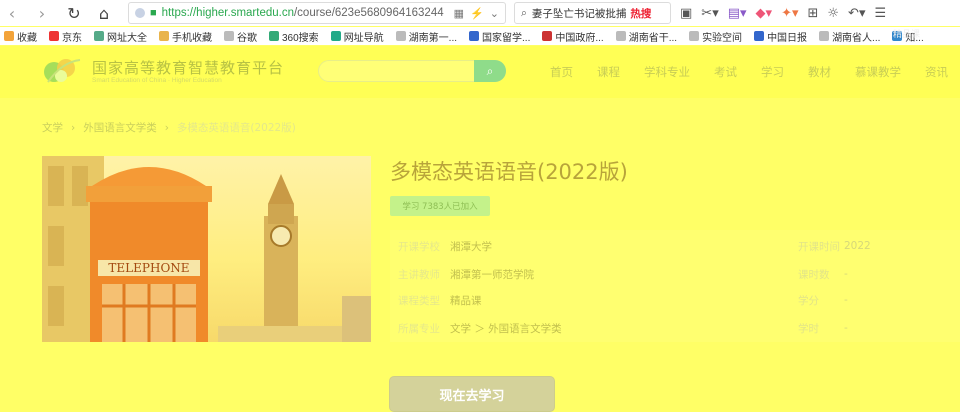  What do you see at coordinates (153, 13) in the screenshot?
I see `secure-shield-icon: ■` at bounding box center [153, 13].